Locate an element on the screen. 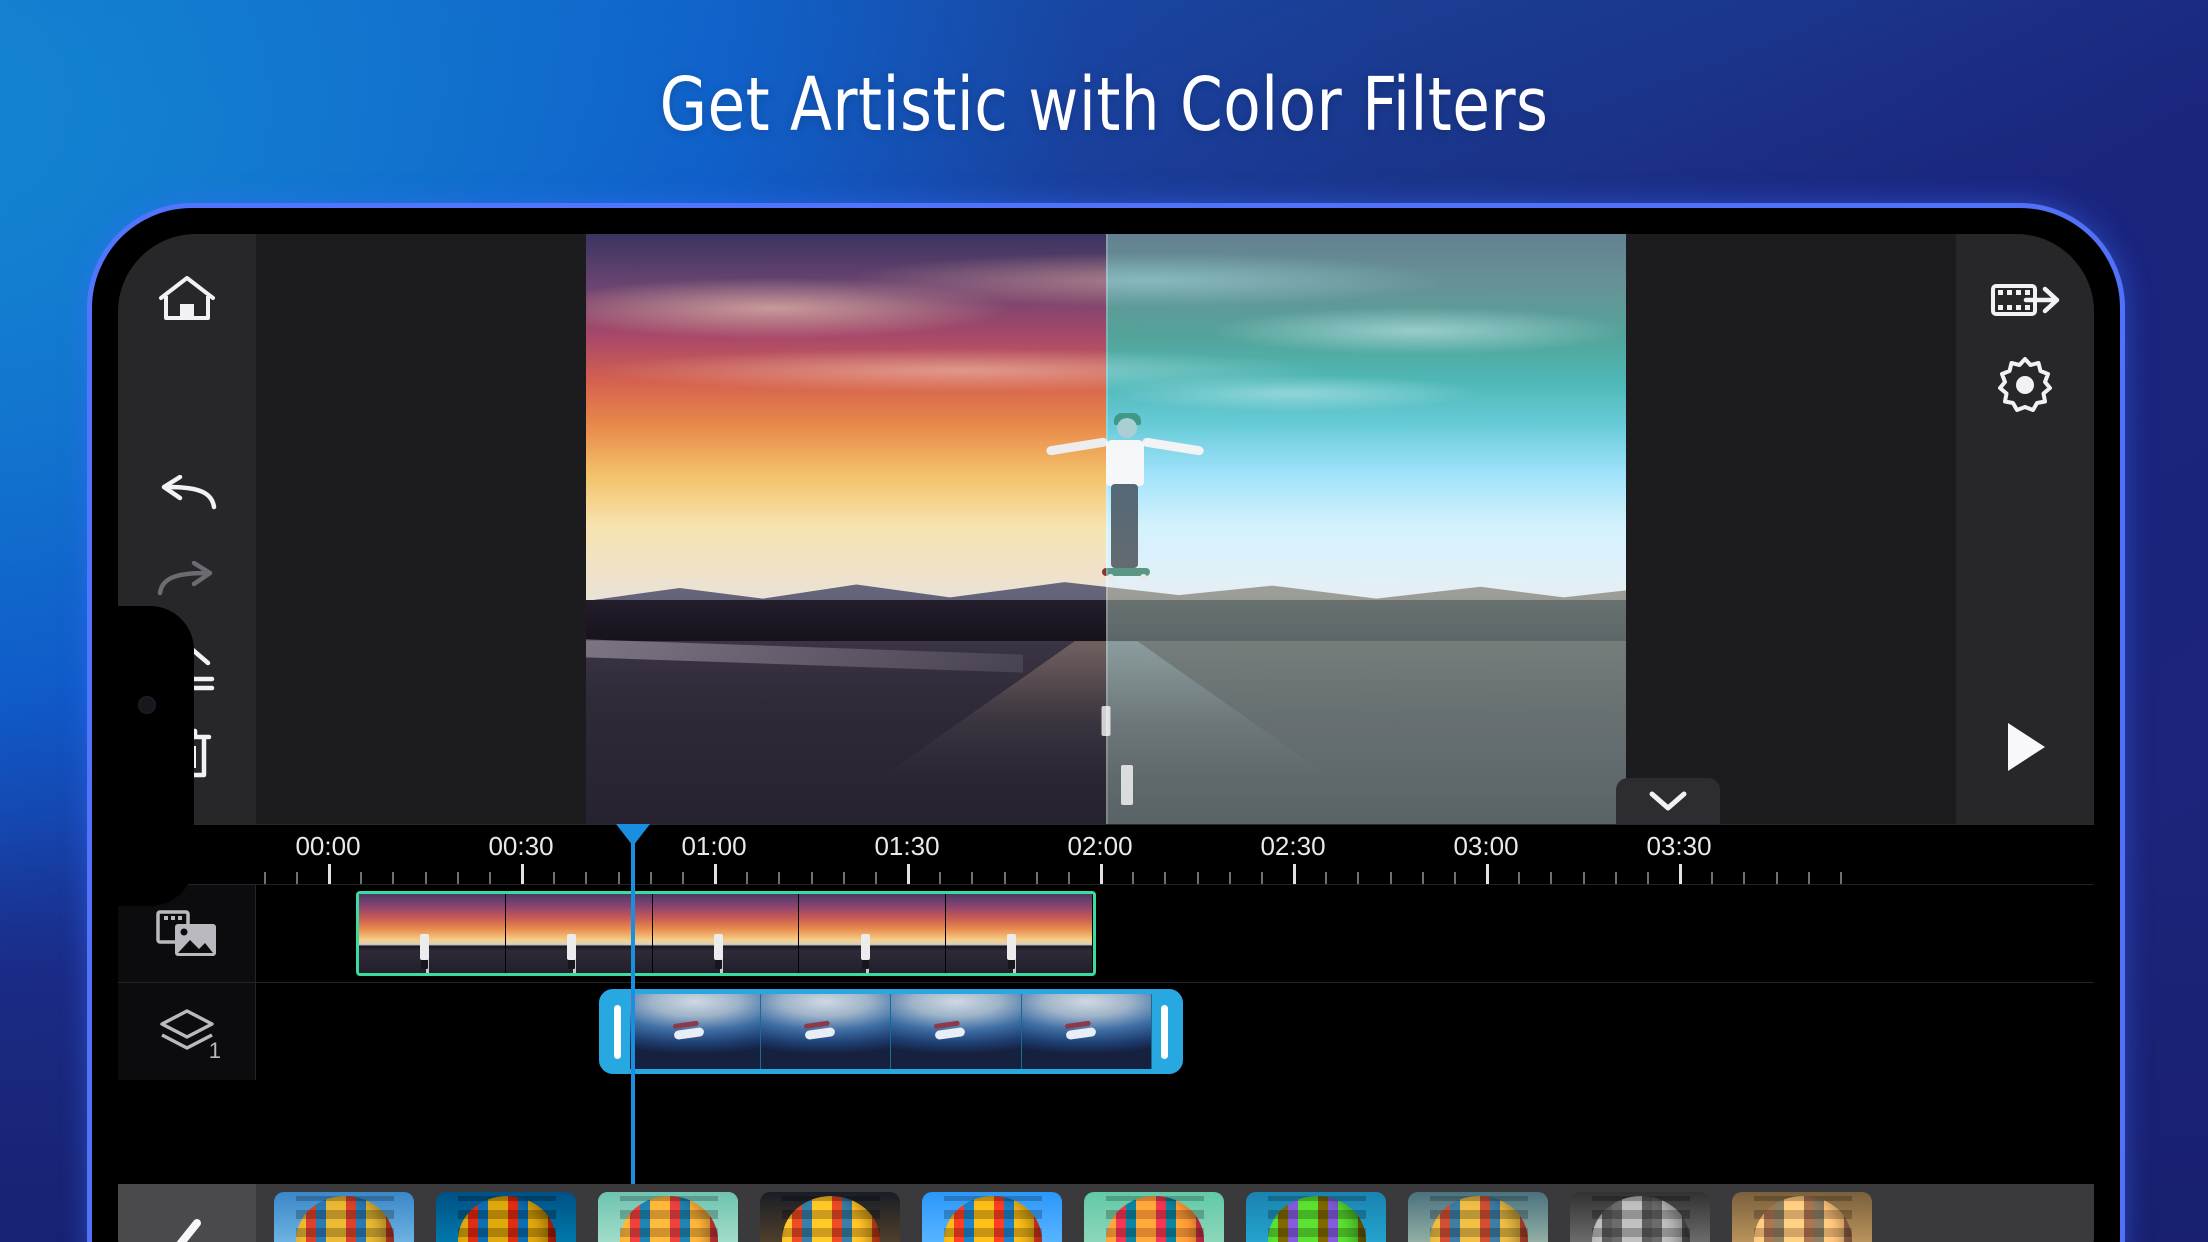 The height and width of the screenshot is (1242, 2208). timeline-ruler: 00:00 00:30 01:00 01:30 02:00 02:30 03:00 03:30 is located at coordinates (1106, 854).